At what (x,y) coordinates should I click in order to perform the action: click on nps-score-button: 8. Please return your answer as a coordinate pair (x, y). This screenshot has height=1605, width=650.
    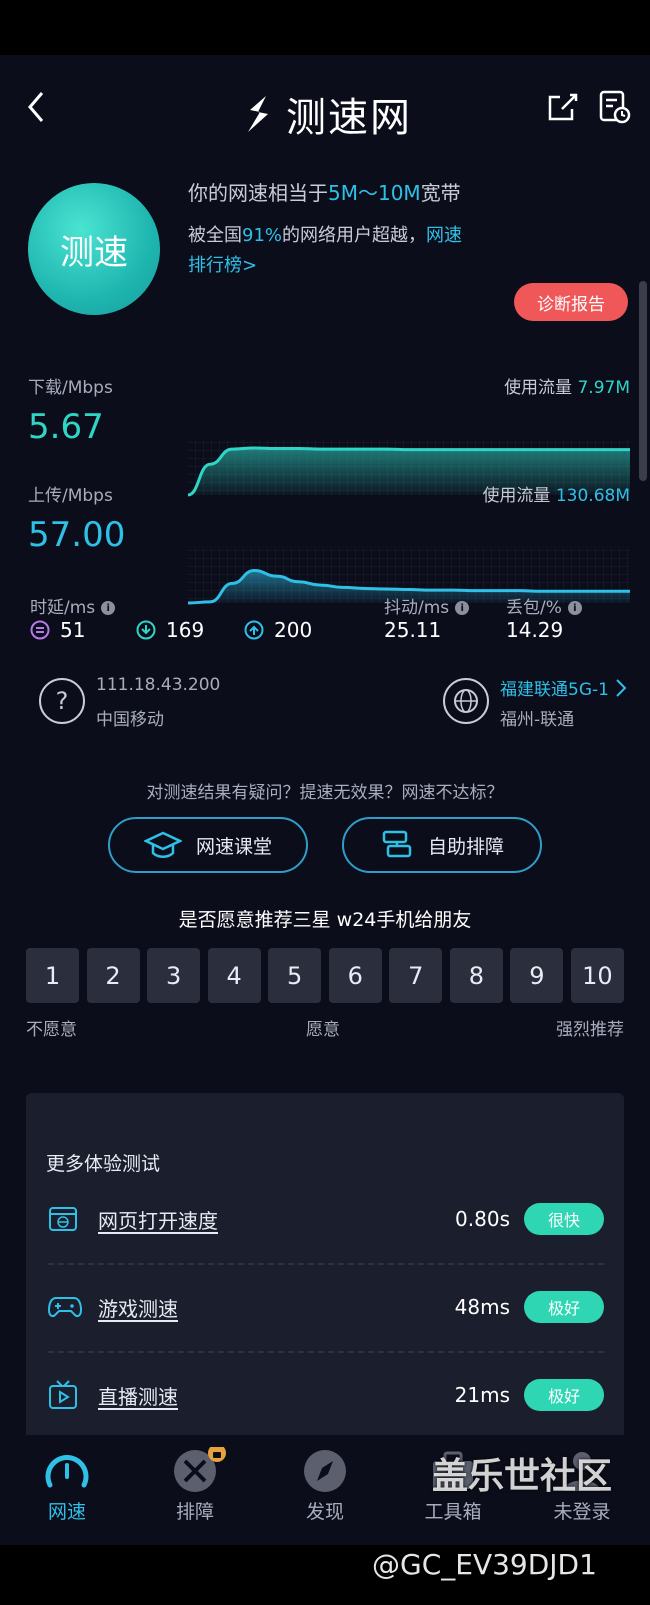
    Looking at the image, I should click on (476, 975).